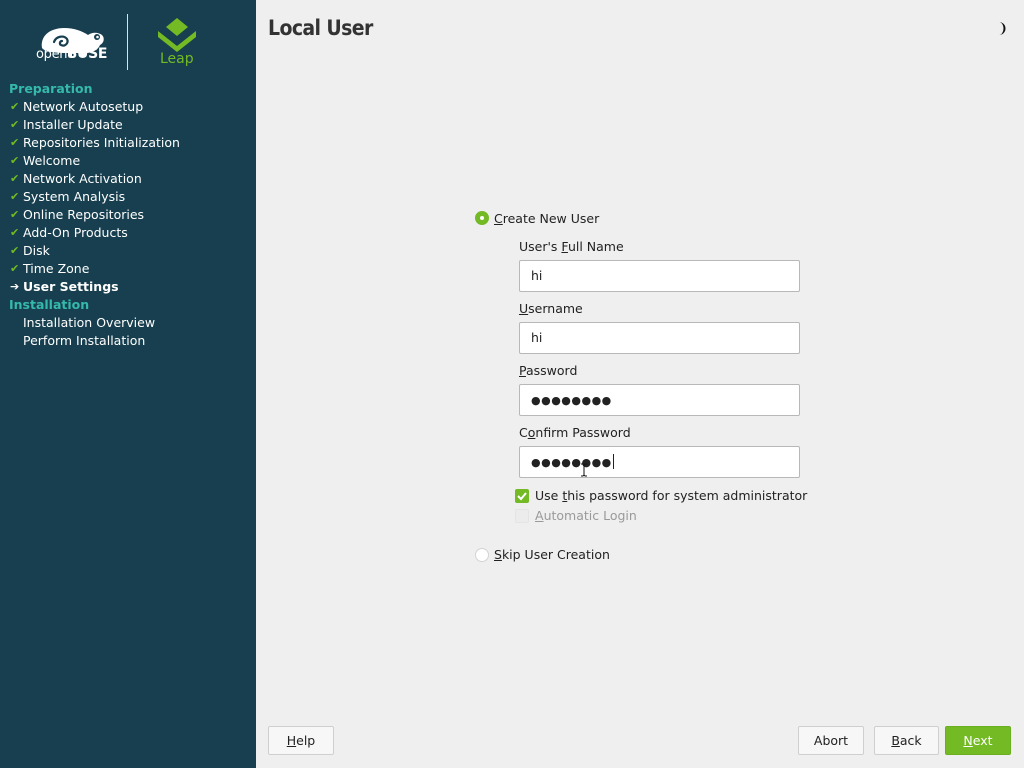  Describe the element at coordinates (77, 214) in the screenshot. I see `step-online-repositories: ✔ Online Repositories` at that location.